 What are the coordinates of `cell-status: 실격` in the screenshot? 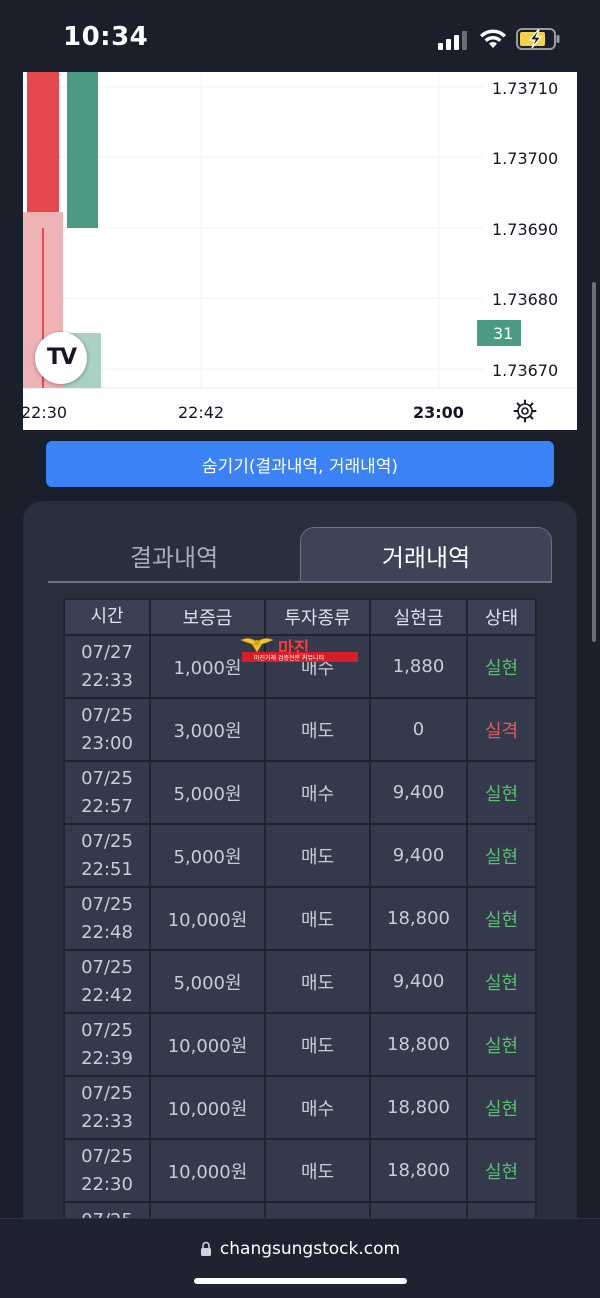 It's located at (502, 729).